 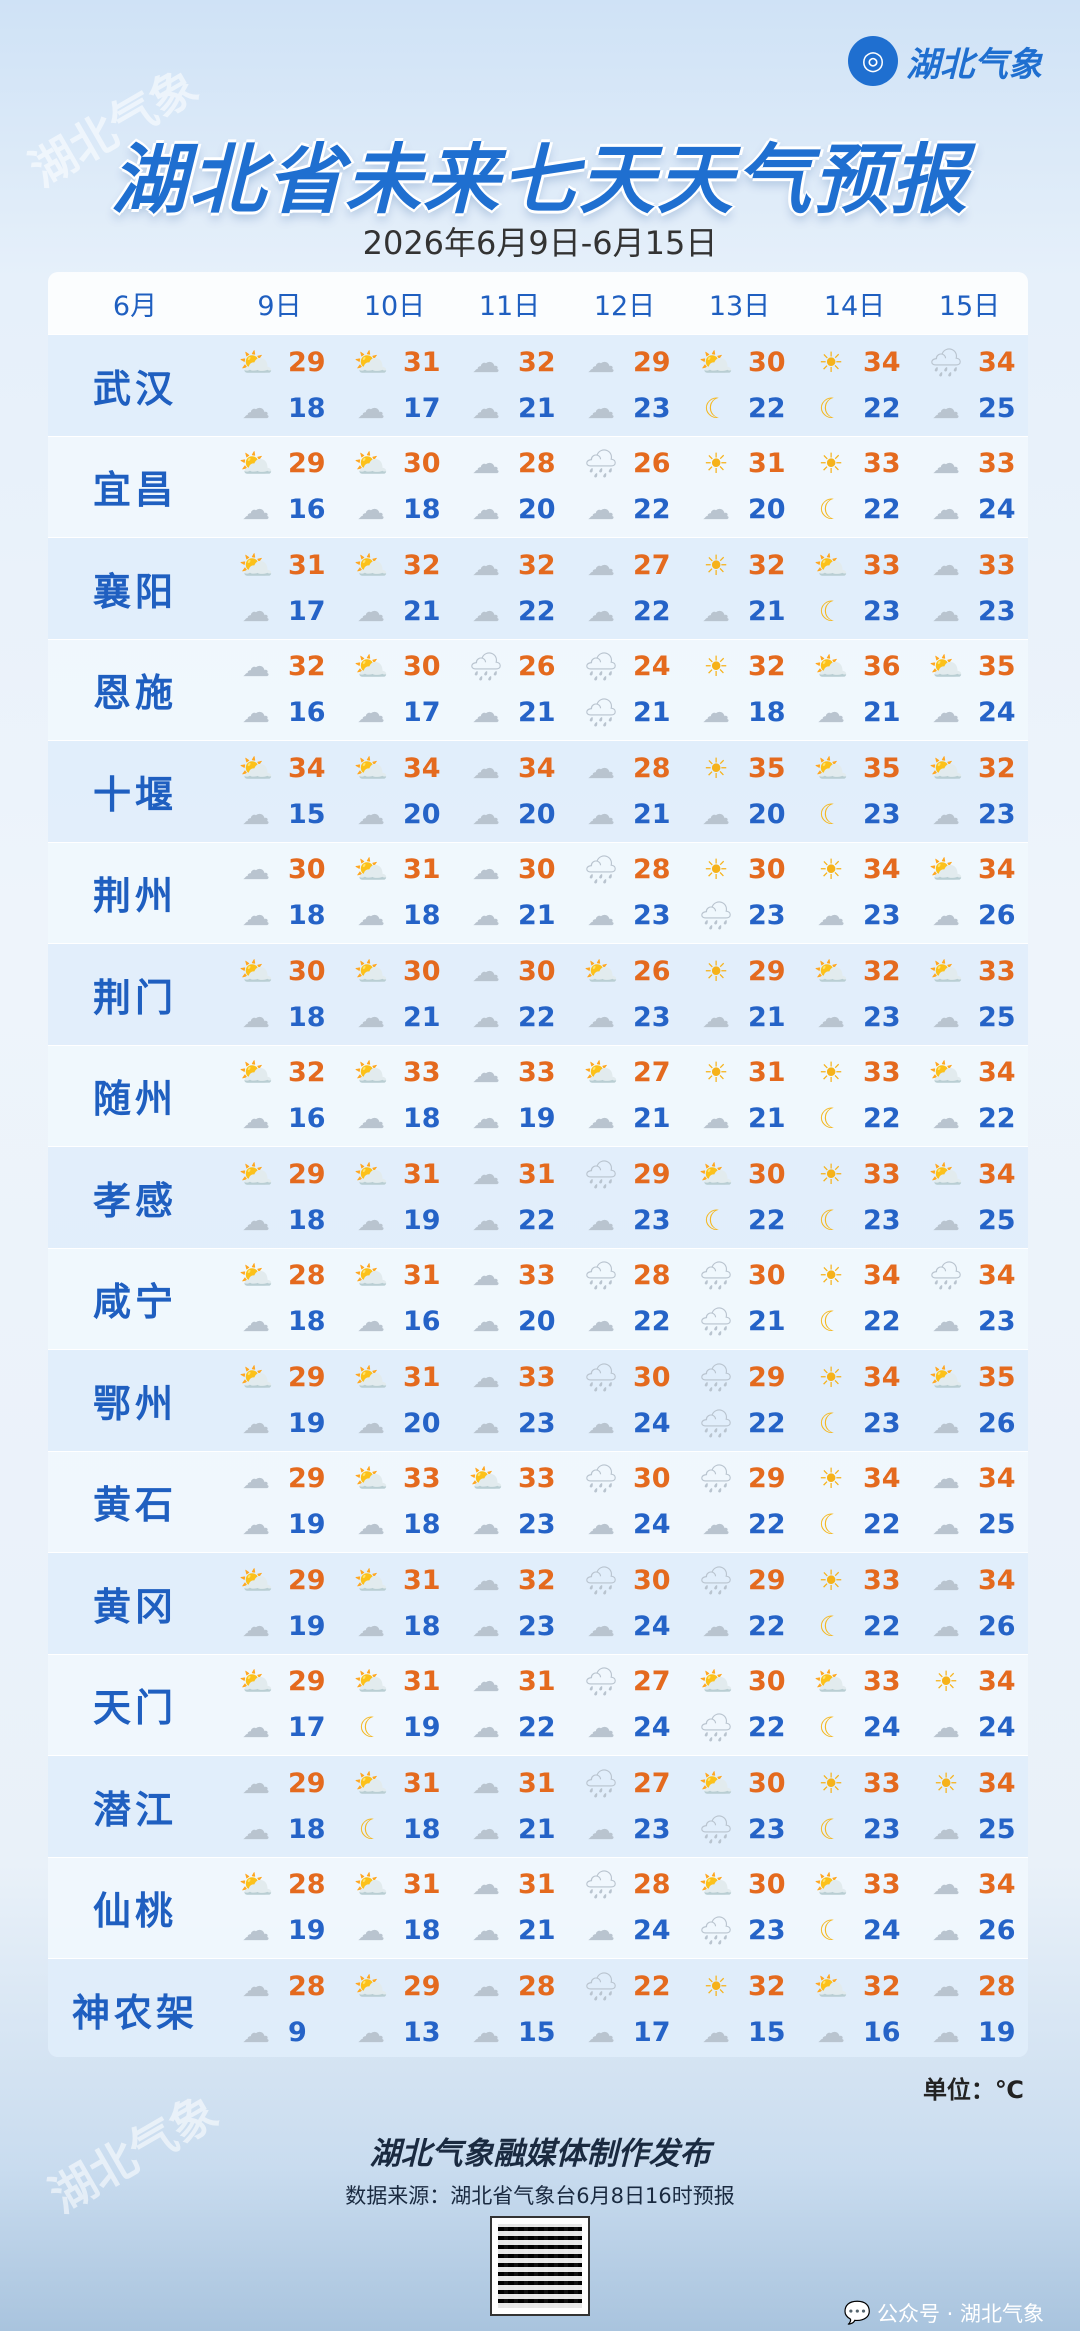 I want to click on qr-code, so click(x=540, y=2266).